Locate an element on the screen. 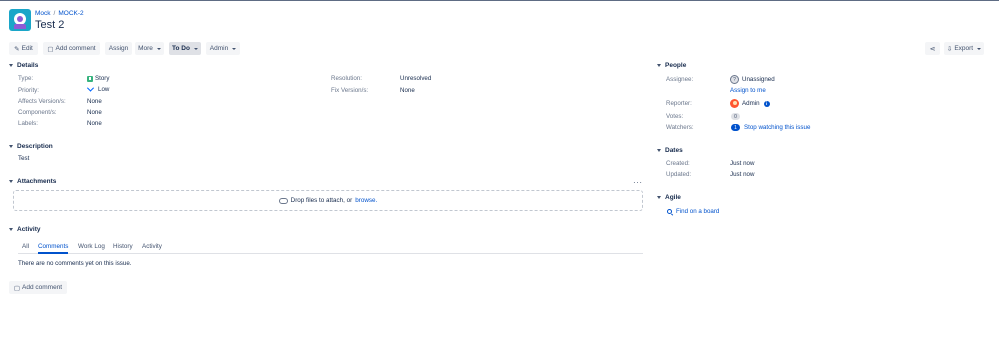 This screenshot has width=999, height=363. project-avatar-icon is located at coordinates (20, 20).